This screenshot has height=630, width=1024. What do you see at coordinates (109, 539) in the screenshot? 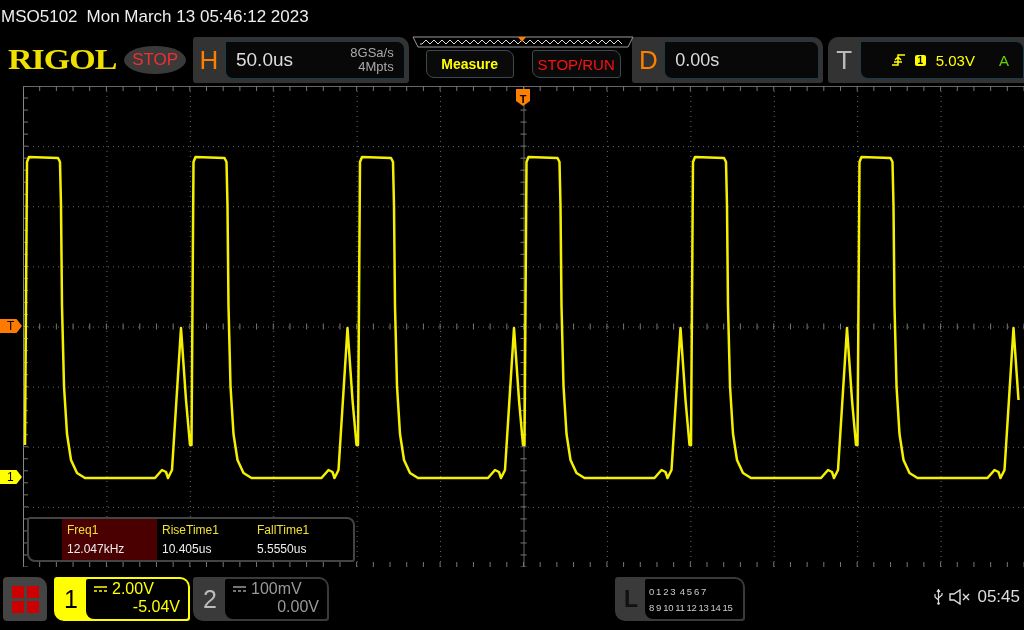
I see `measurement-item: Freq1 12.047kHz` at bounding box center [109, 539].